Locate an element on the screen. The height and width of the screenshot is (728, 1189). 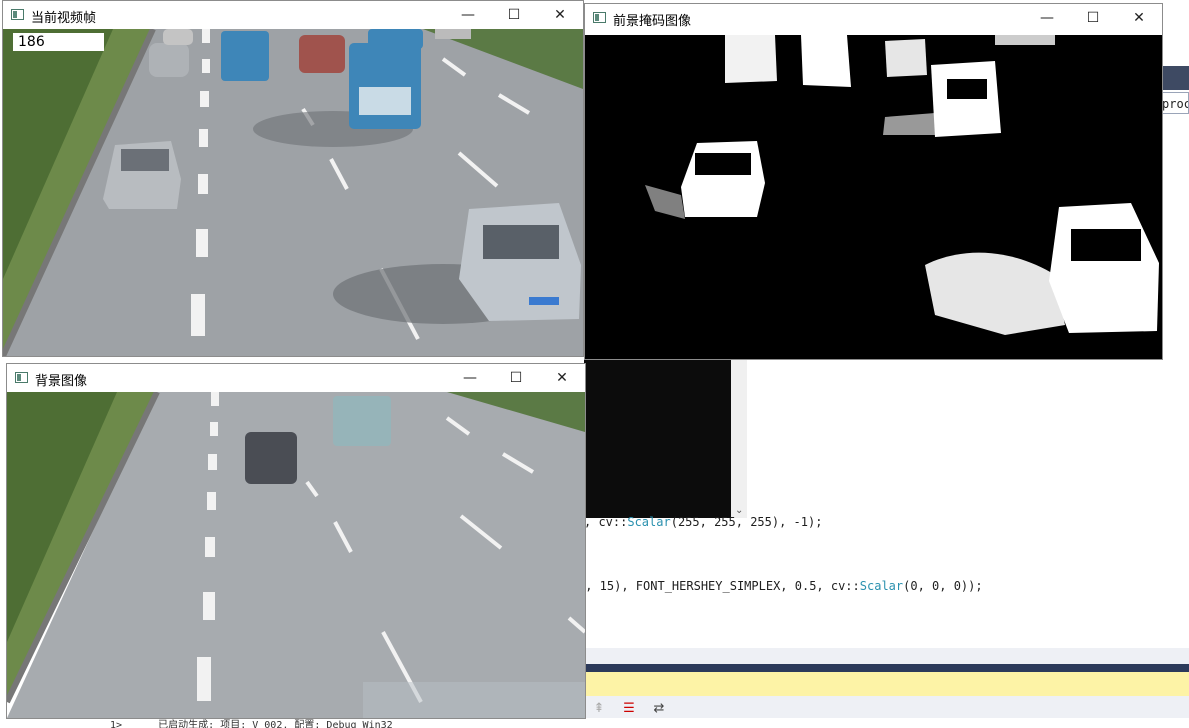
output-text: 1> 已启动生成: 项目: V_002, 配置: Debug Win32 is located at coordinates (649, 723).